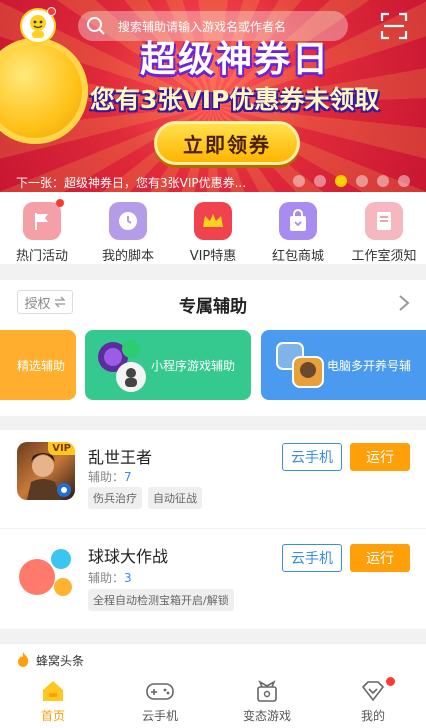  What do you see at coordinates (384, 256) in the screenshot?
I see `quick-item-label: 工作室须知` at bounding box center [384, 256].